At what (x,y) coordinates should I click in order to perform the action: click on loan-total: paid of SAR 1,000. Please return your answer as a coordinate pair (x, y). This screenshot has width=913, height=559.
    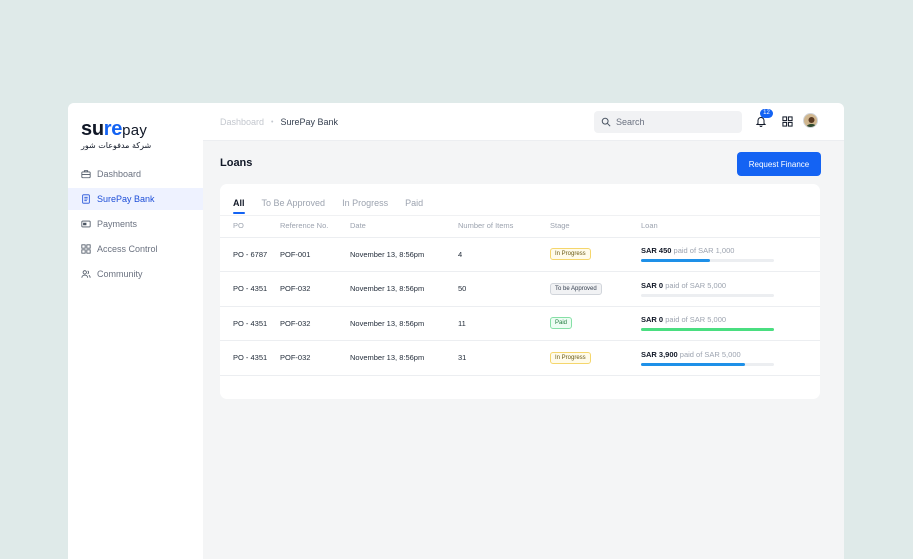
    Looking at the image, I should click on (704, 251).